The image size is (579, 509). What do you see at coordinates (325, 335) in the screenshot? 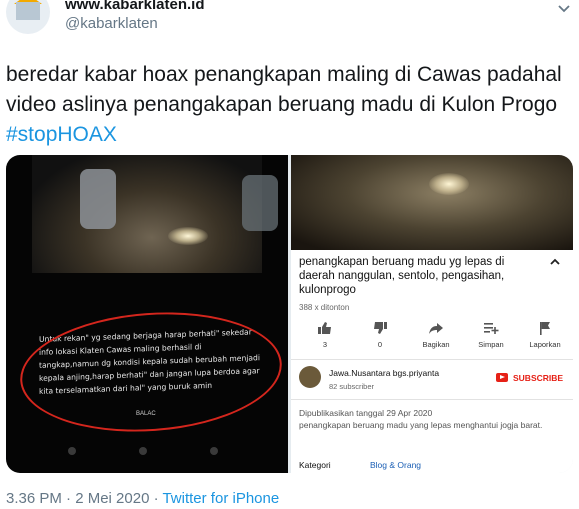
I see `like-action: 3` at bounding box center [325, 335].